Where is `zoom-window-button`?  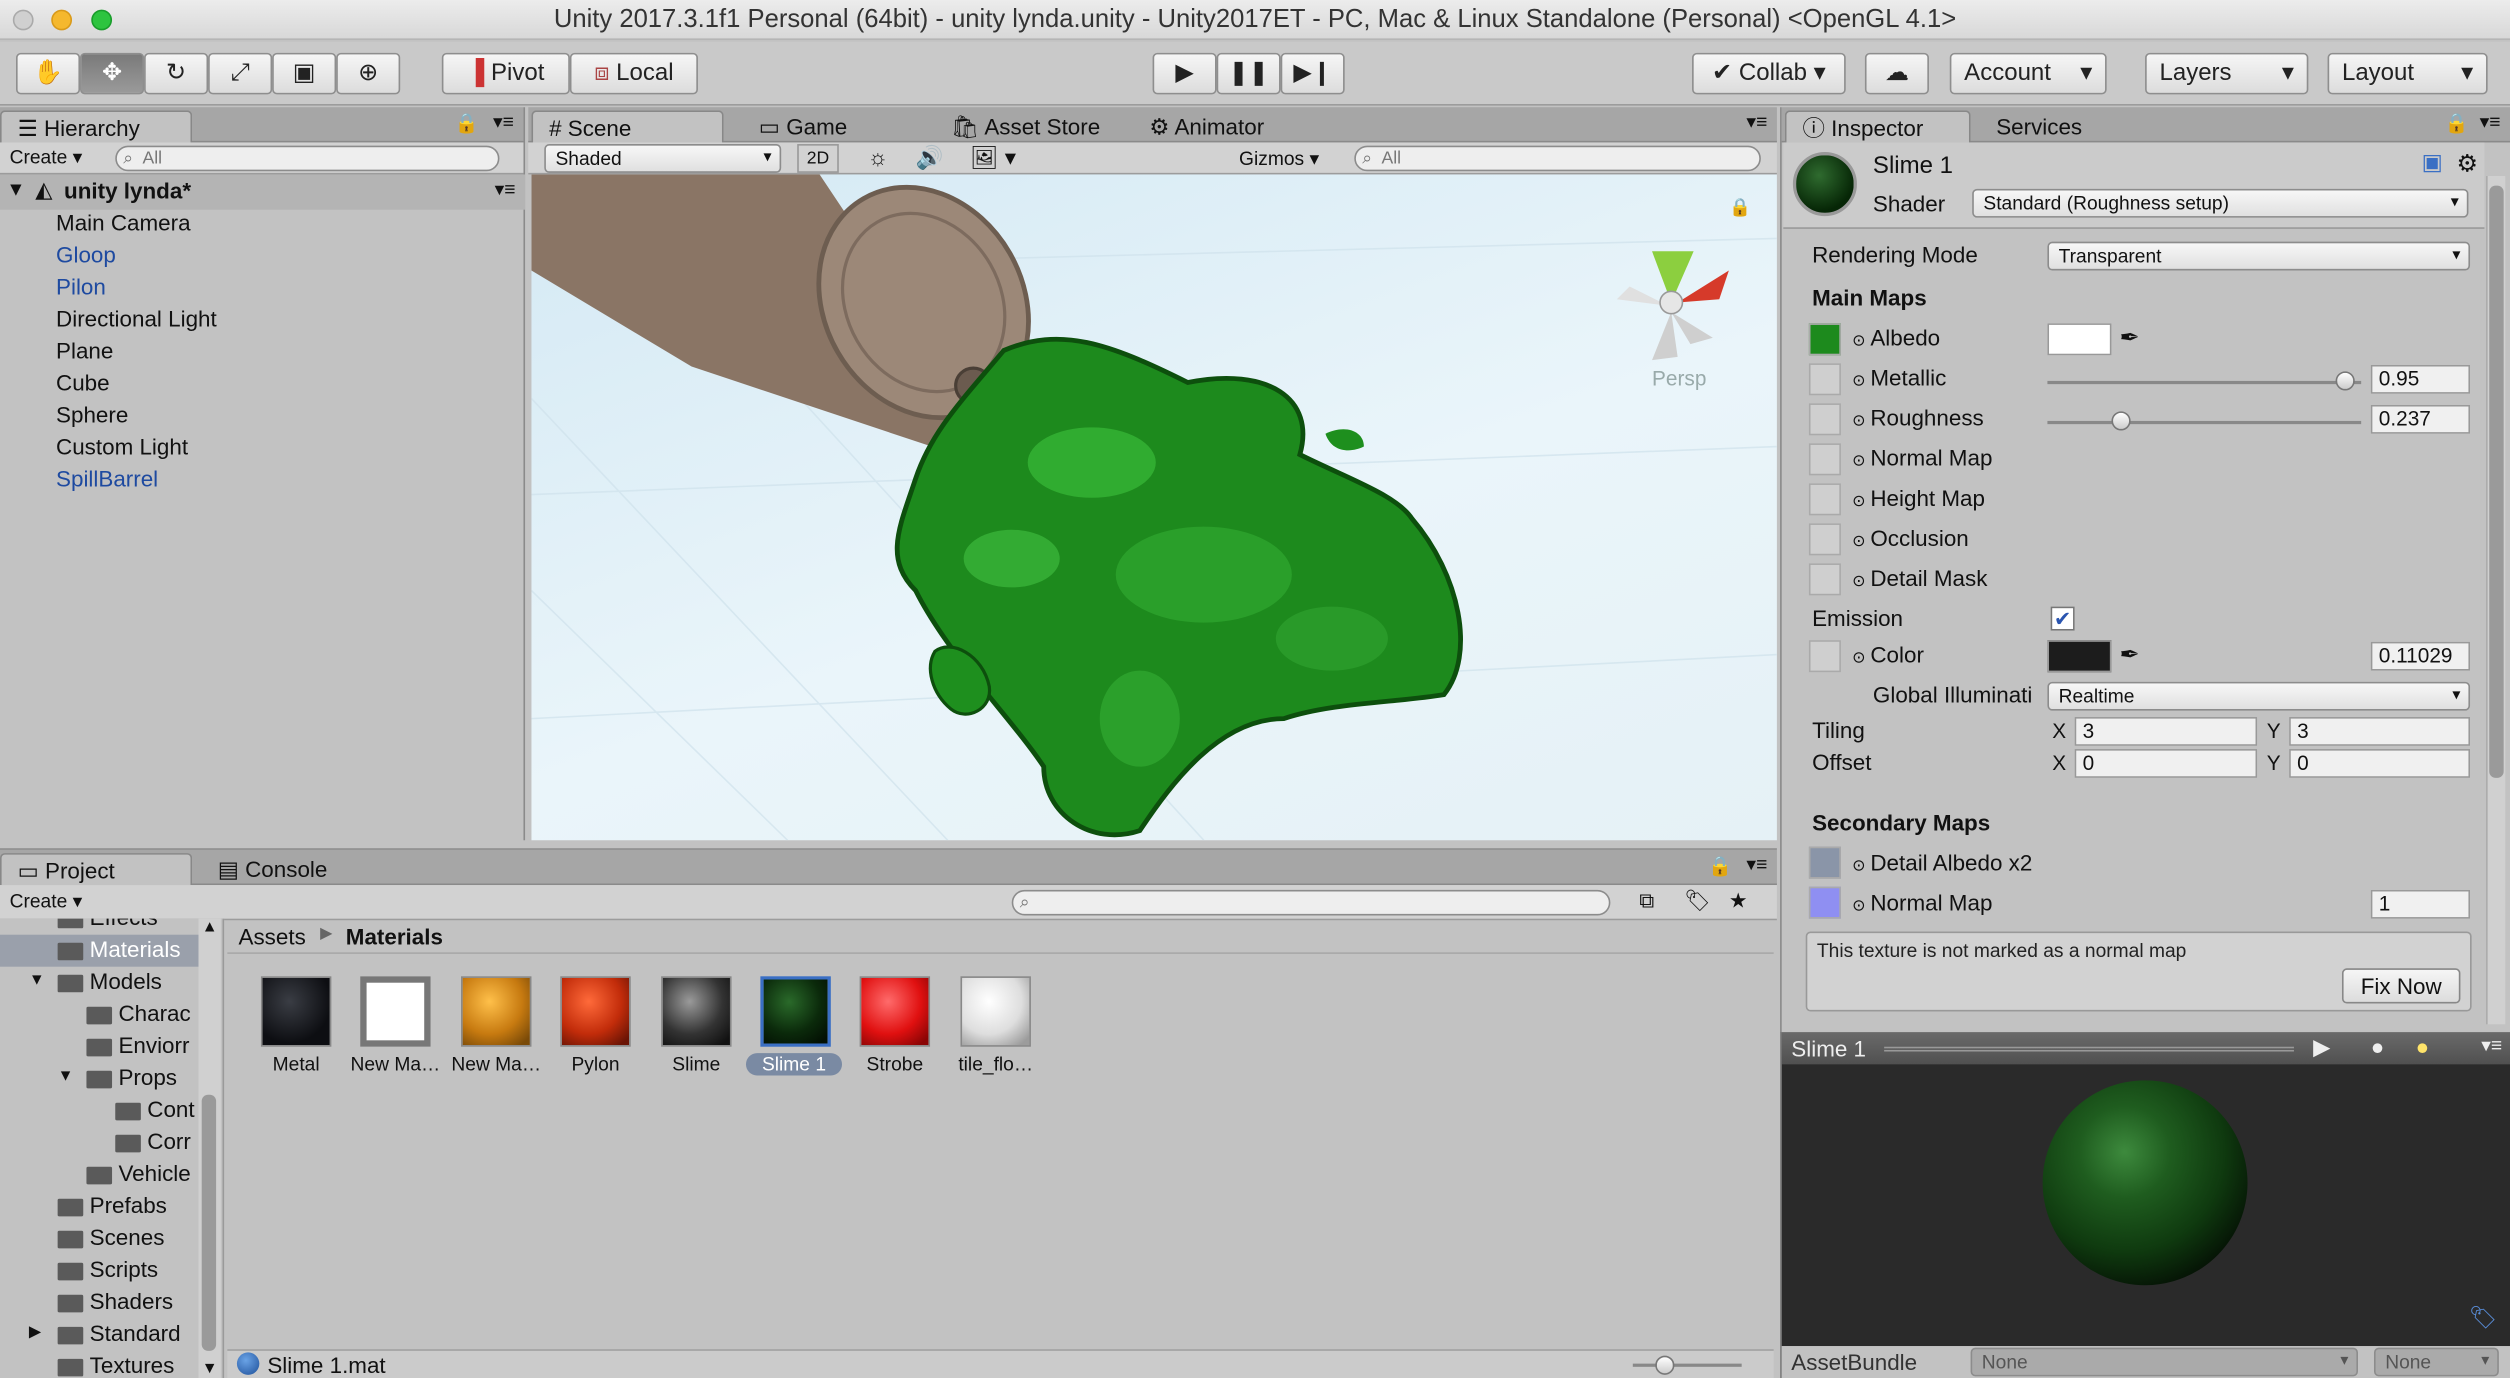 zoom-window-button is located at coordinates (102, 20).